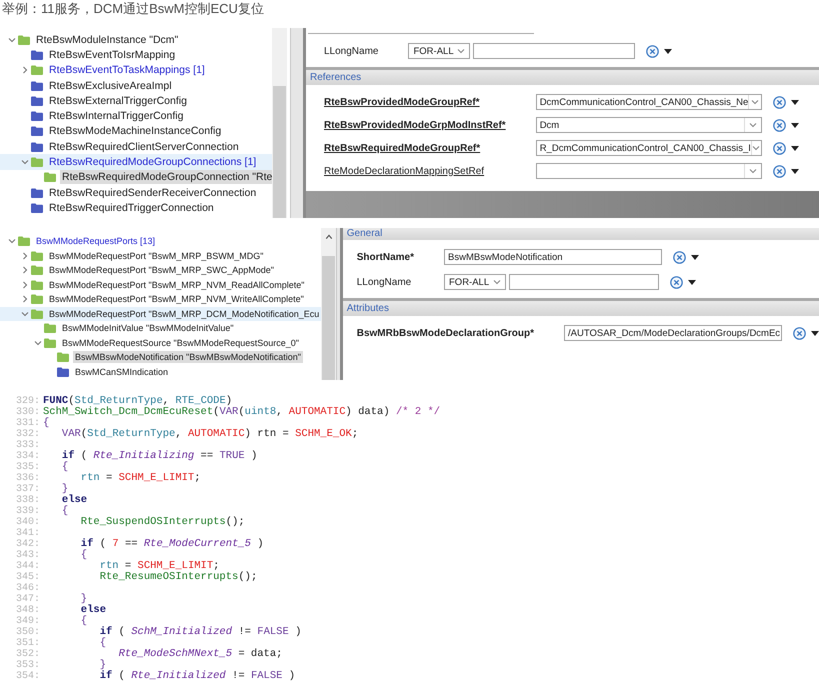  What do you see at coordinates (241, 412) in the screenshot?
I see `code-line: SchM_Switch_Dcm_DcmEcuReset(VAR(uint8, AUTOMATIC) data) /* 2 */` at bounding box center [241, 412].